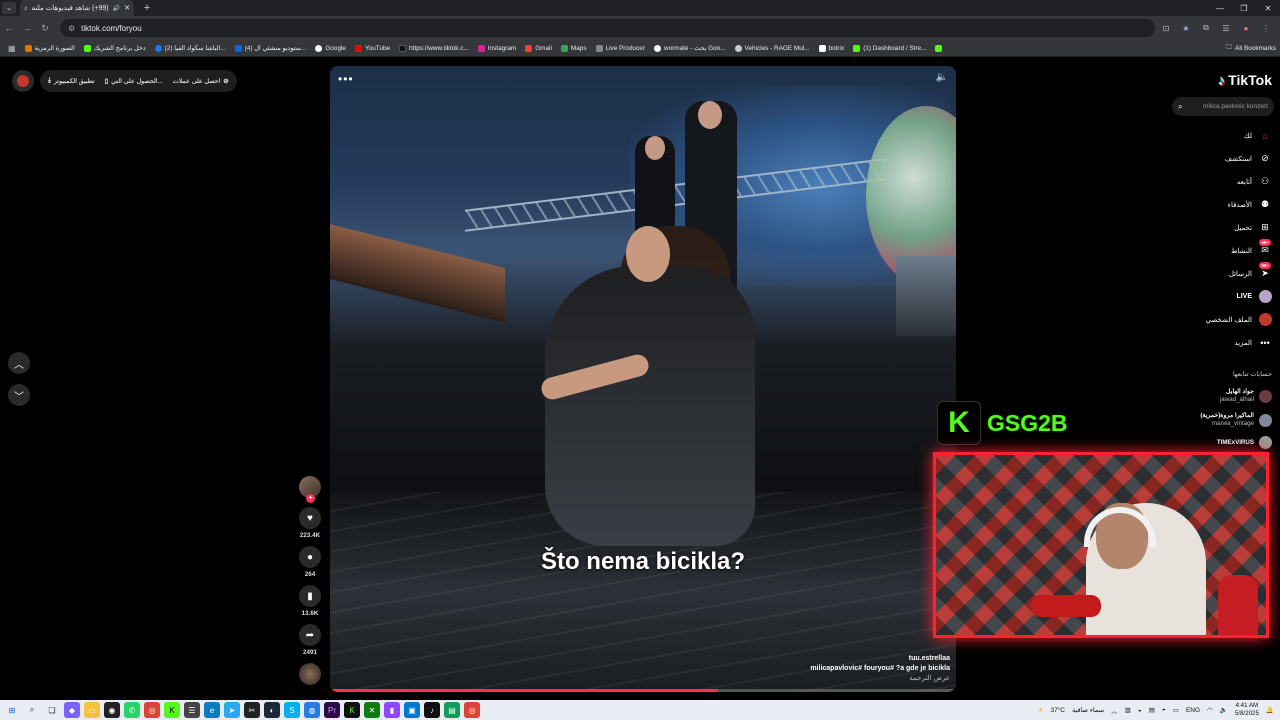 Image resolution: width=1280 pixels, height=720 pixels. Describe the element at coordinates (1245, 80) in the screenshot. I see `tiktok-logo: ♪ TikTok` at that location.